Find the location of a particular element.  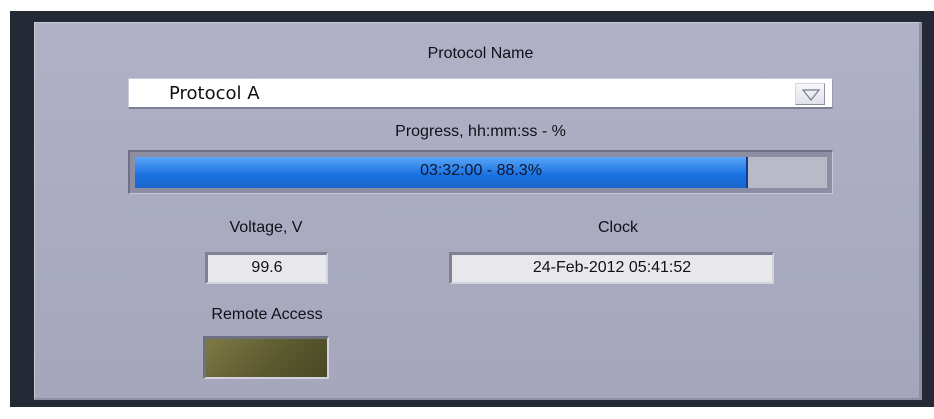

progress-track: 03:32:00 - 88.3% is located at coordinates (481, 172).